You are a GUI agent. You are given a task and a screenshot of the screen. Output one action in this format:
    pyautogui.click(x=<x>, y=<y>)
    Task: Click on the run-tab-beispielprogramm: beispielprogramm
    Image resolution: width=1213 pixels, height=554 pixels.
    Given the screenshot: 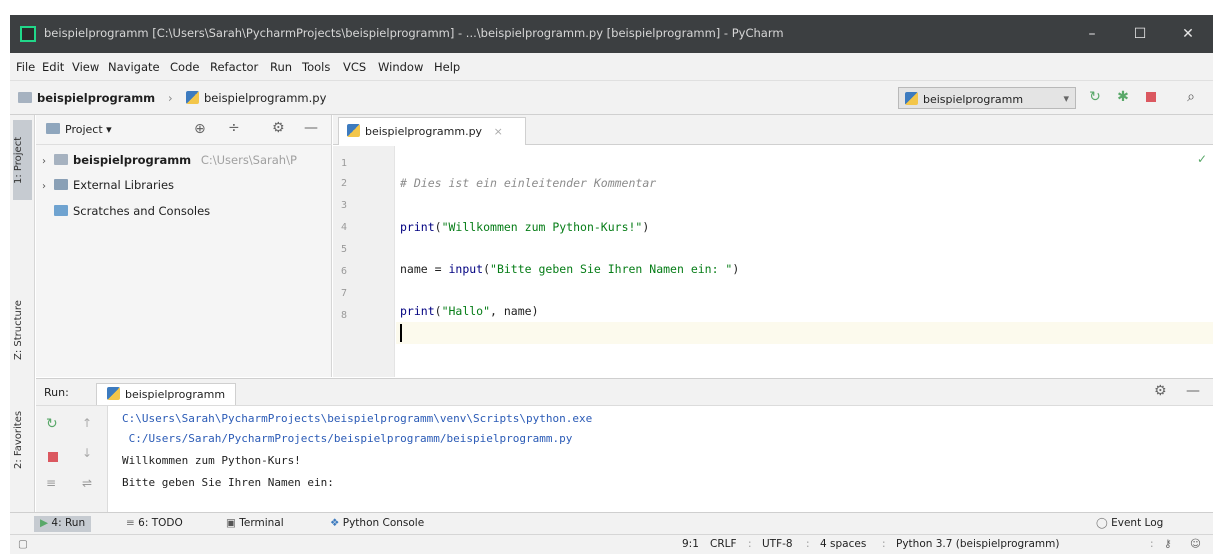 What is the action you would take?
    pyautogui.click(x=166, y=394)
    